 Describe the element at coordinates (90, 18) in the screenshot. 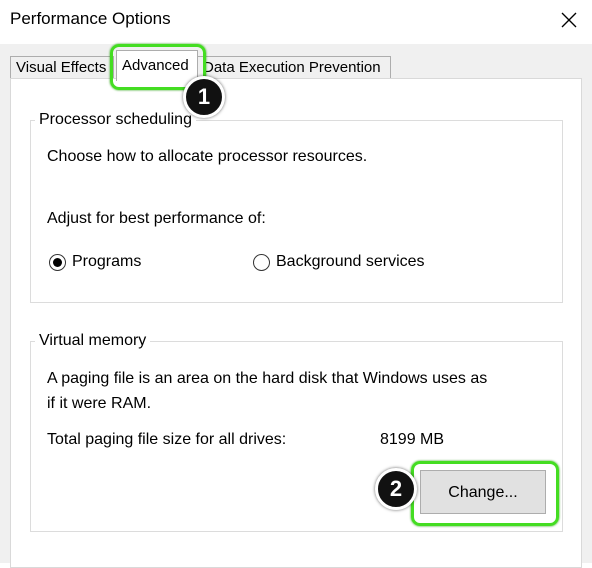

I see `window-title: Performance Options` at that location.